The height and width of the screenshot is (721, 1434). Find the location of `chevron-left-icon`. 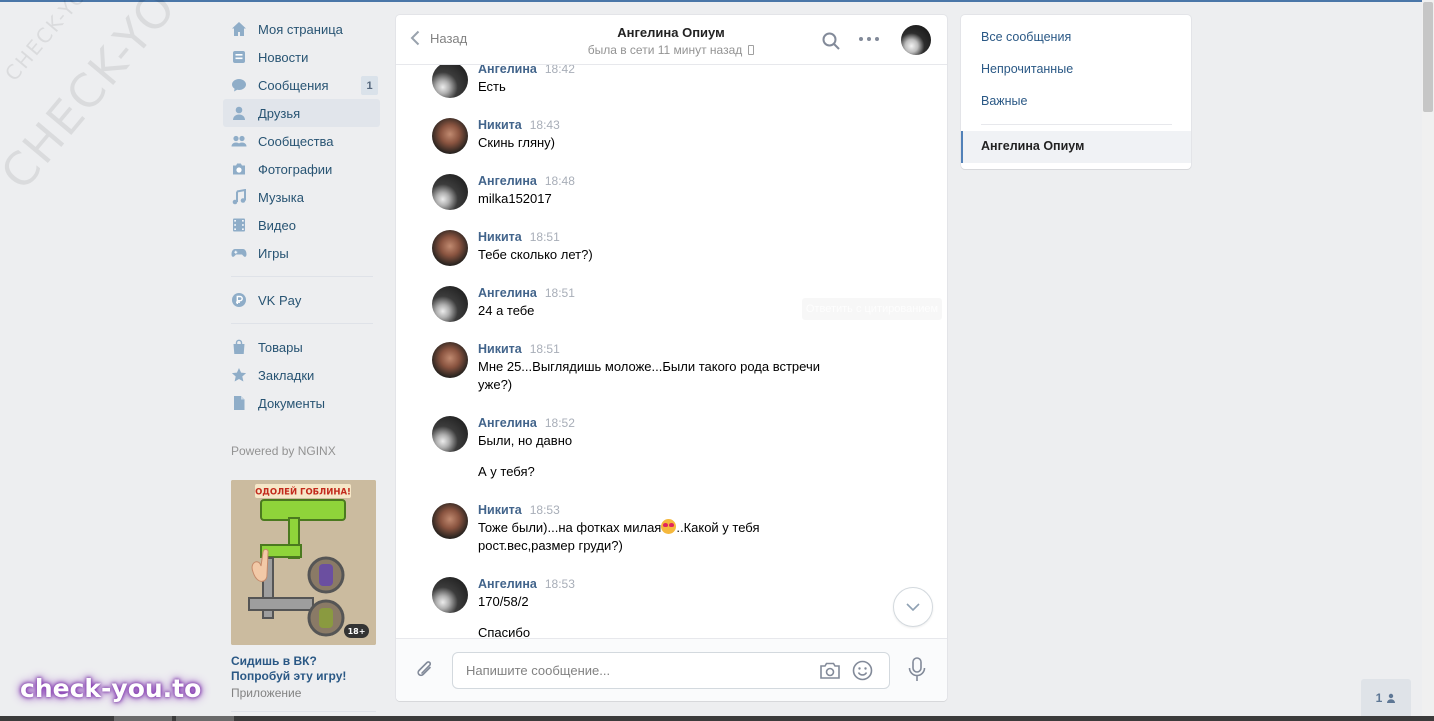

chevron-left-icon is located at coordinates (415, 38).